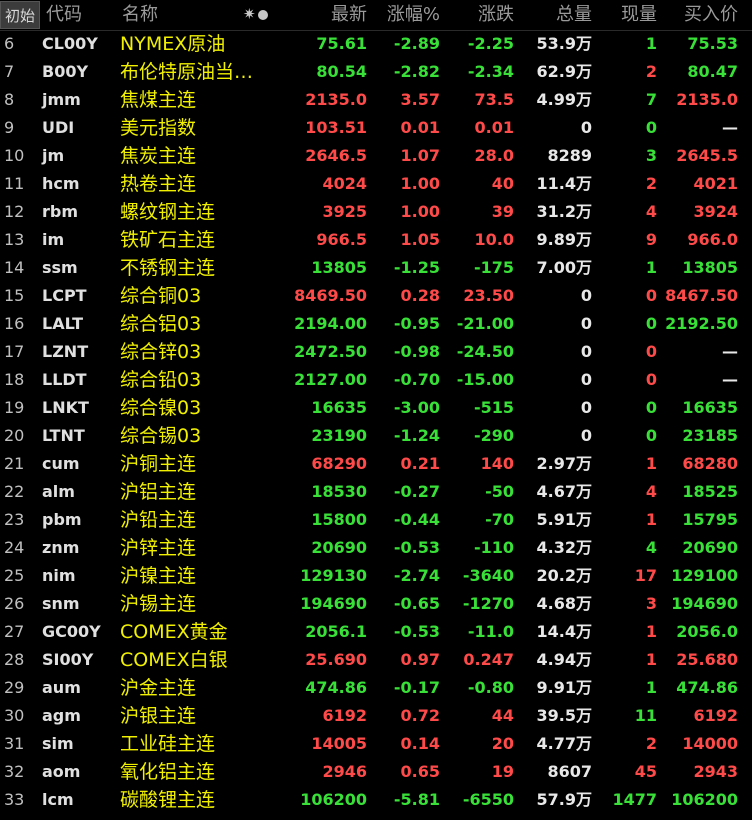  Describe the element at coordinates (496, 15) in the screenshot. I see `header-chg: 涨跌` at that location.